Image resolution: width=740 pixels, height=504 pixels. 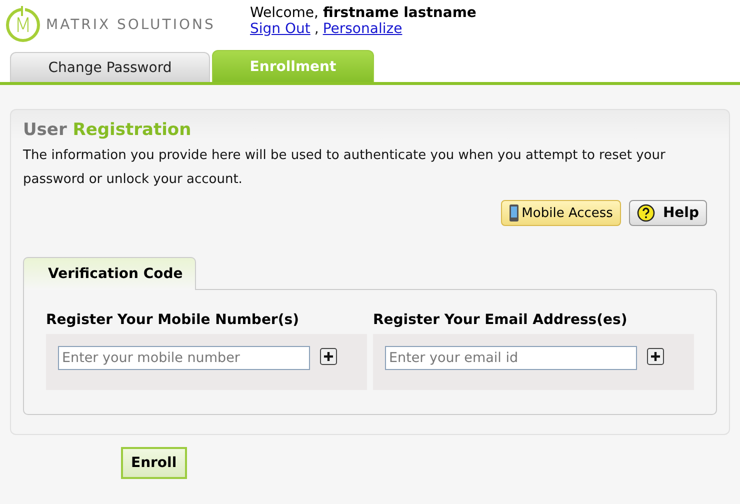 I want to click on input-field: Enter your mobile number, so click(x=184, y=358).